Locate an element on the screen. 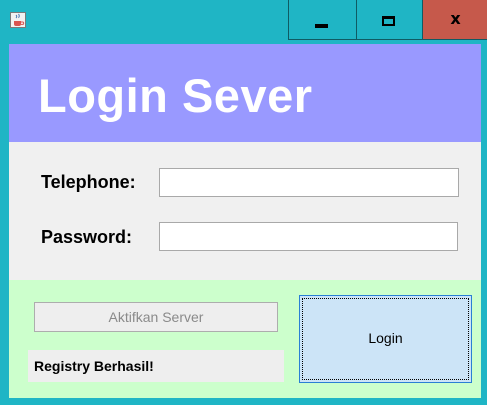  login-button: Login is located at coordinates (385, 339).